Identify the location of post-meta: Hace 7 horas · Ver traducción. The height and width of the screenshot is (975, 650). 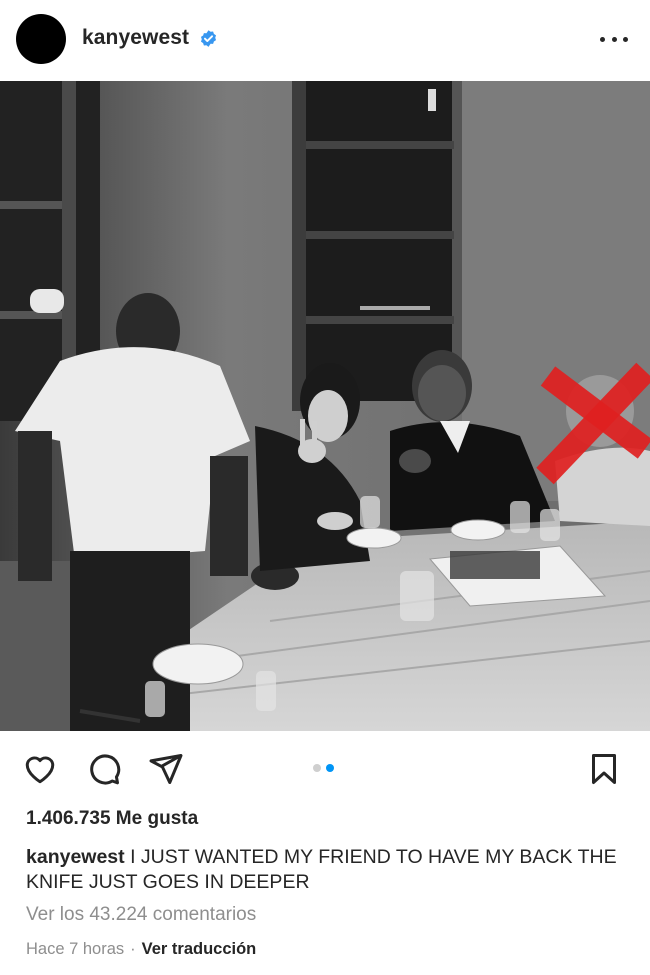
(141, 949).